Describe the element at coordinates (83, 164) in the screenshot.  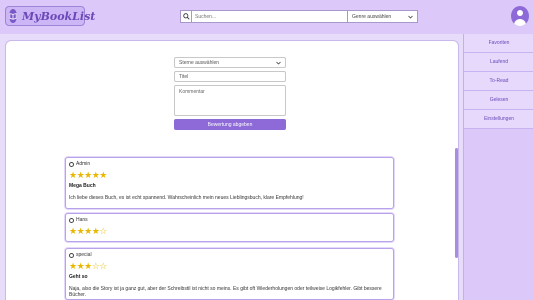
I see `review-user: Admin` at that location.